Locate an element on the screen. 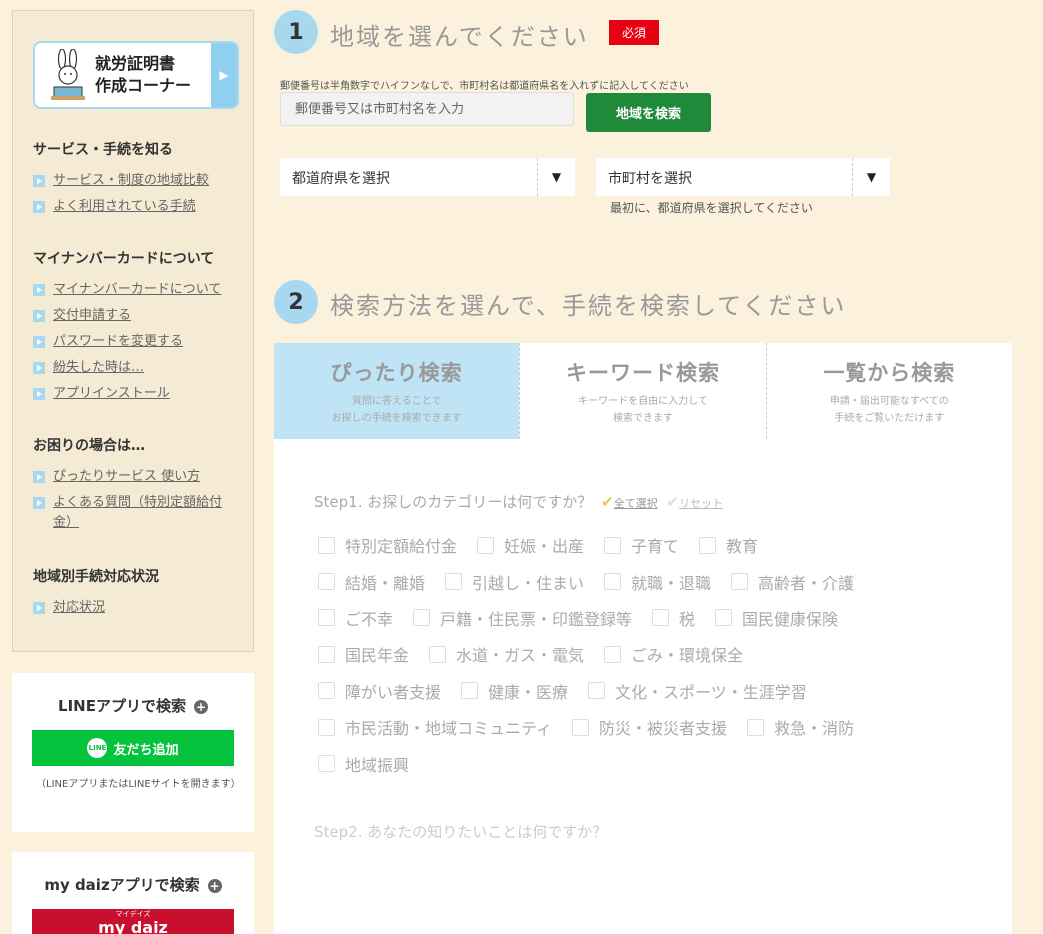  city-select: 市町村を選択 ▼ is located at coordinates (743, 177).